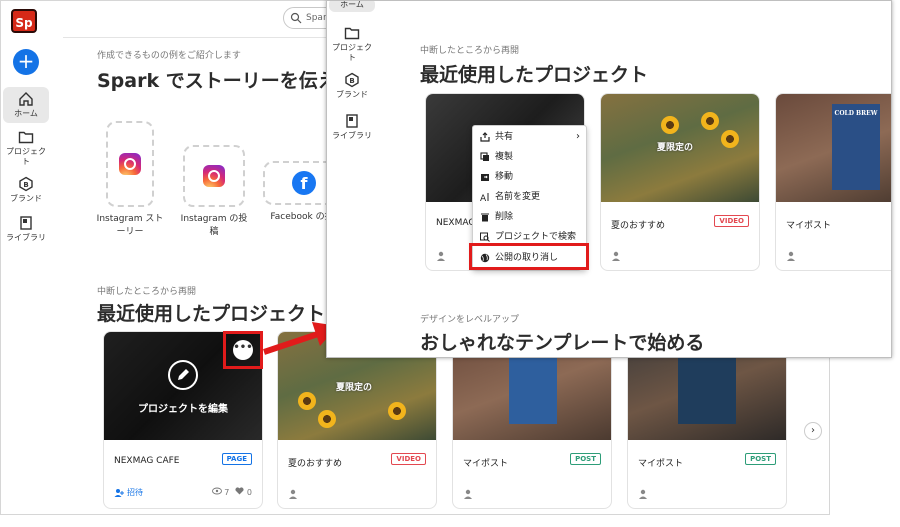 The height and width of the screenshot is (527, 900). I want to click on share-icon, so click(485, 137).